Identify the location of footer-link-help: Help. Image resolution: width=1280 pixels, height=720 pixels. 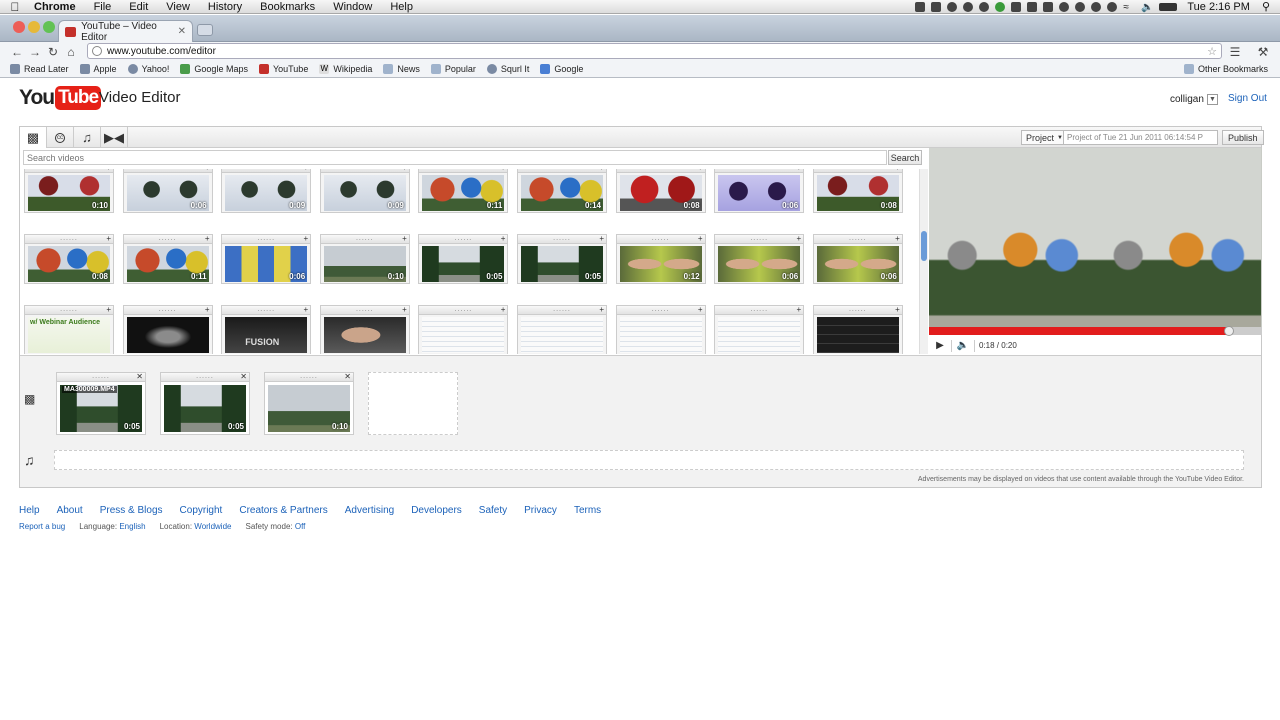
(29, 510).